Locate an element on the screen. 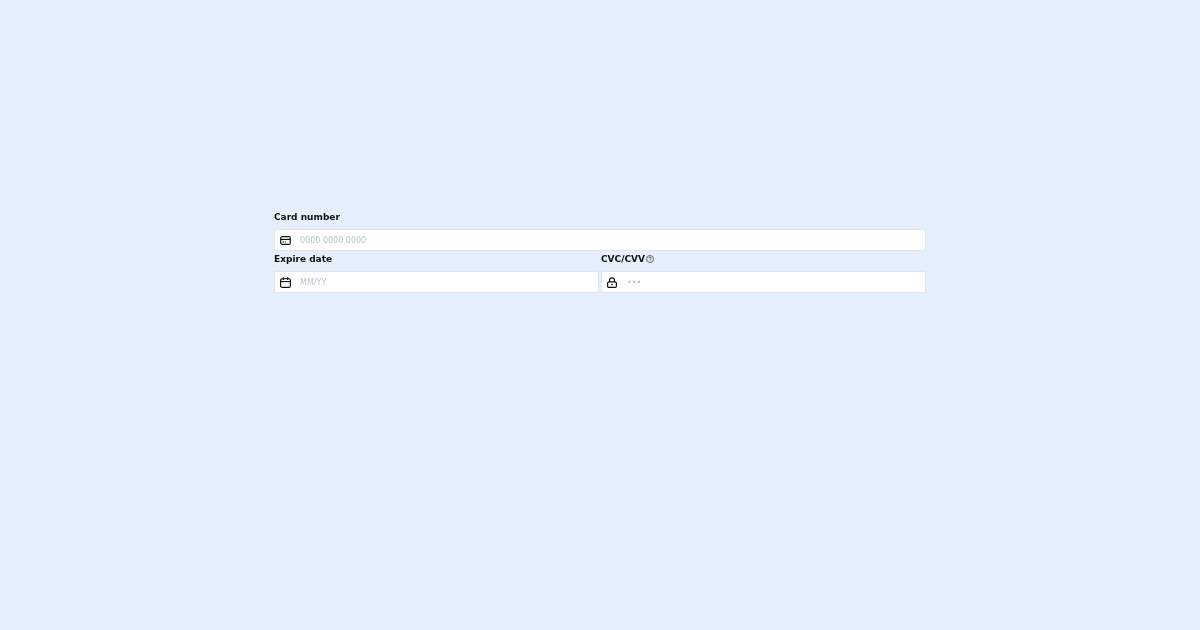  help-icon is located at coordinates (650, 259).